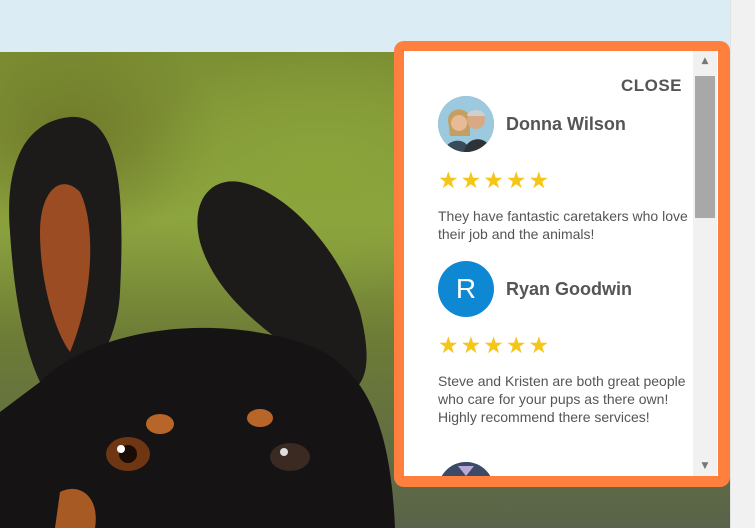 Image resolution: width=755 pixels, height=528 pixels. Describe the element at coordinates (466, 289) in the screenshot. I see `reviewer-avatar: R` at that location.